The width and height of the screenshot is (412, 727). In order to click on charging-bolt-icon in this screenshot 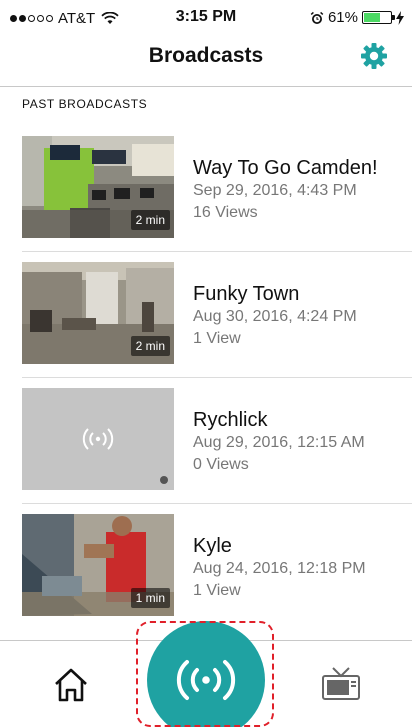, I will do `click(400, 17)`.